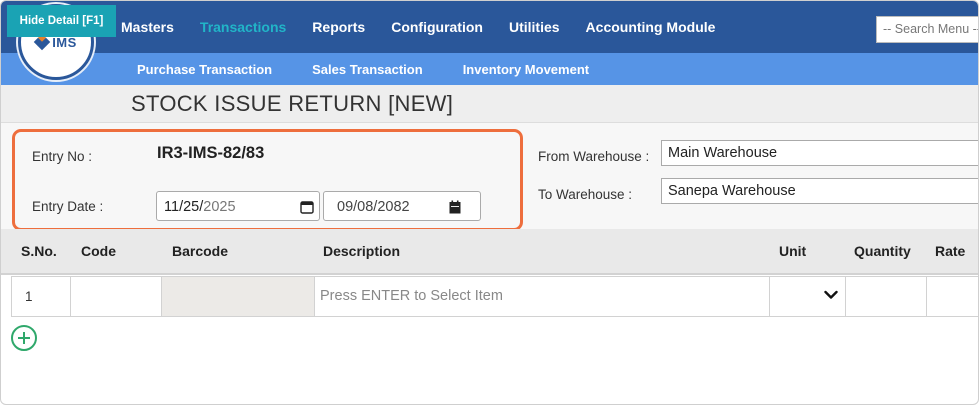 The image size is (979, 405). I want to click on search-menu-input: -- Search Menu --, so click(927, 29).